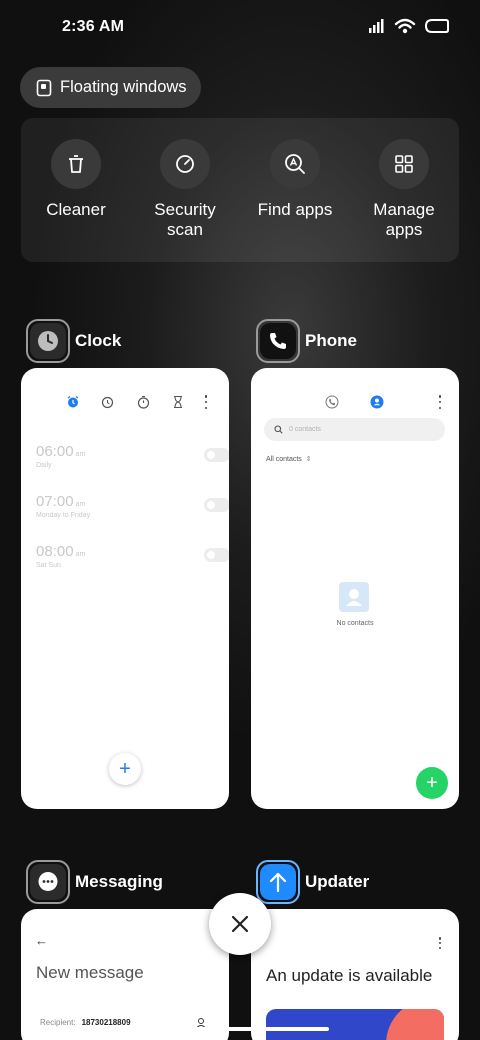 Image resolution: width=480 pixels, height=1040 pixels. What do you see at coordinates (93, 26) in the screenshot?
I see `status-time: 2:36 AM` at bounding box center [93, 26].